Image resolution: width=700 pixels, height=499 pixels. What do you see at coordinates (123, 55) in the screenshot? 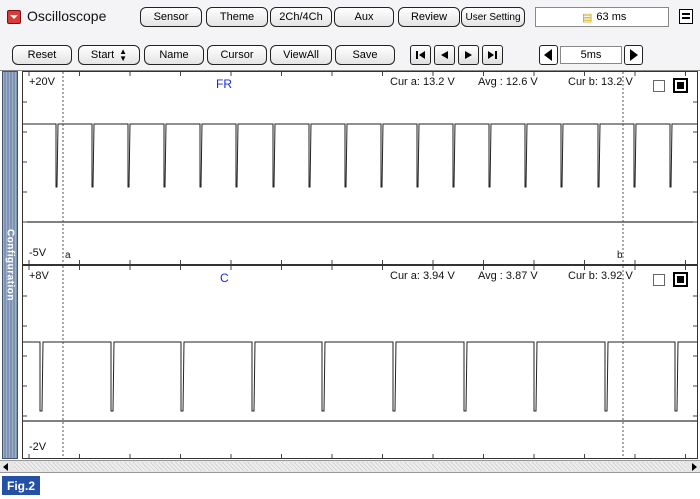
I see `updown-icon: ▲ ▼` at bounding box center [123, 55].